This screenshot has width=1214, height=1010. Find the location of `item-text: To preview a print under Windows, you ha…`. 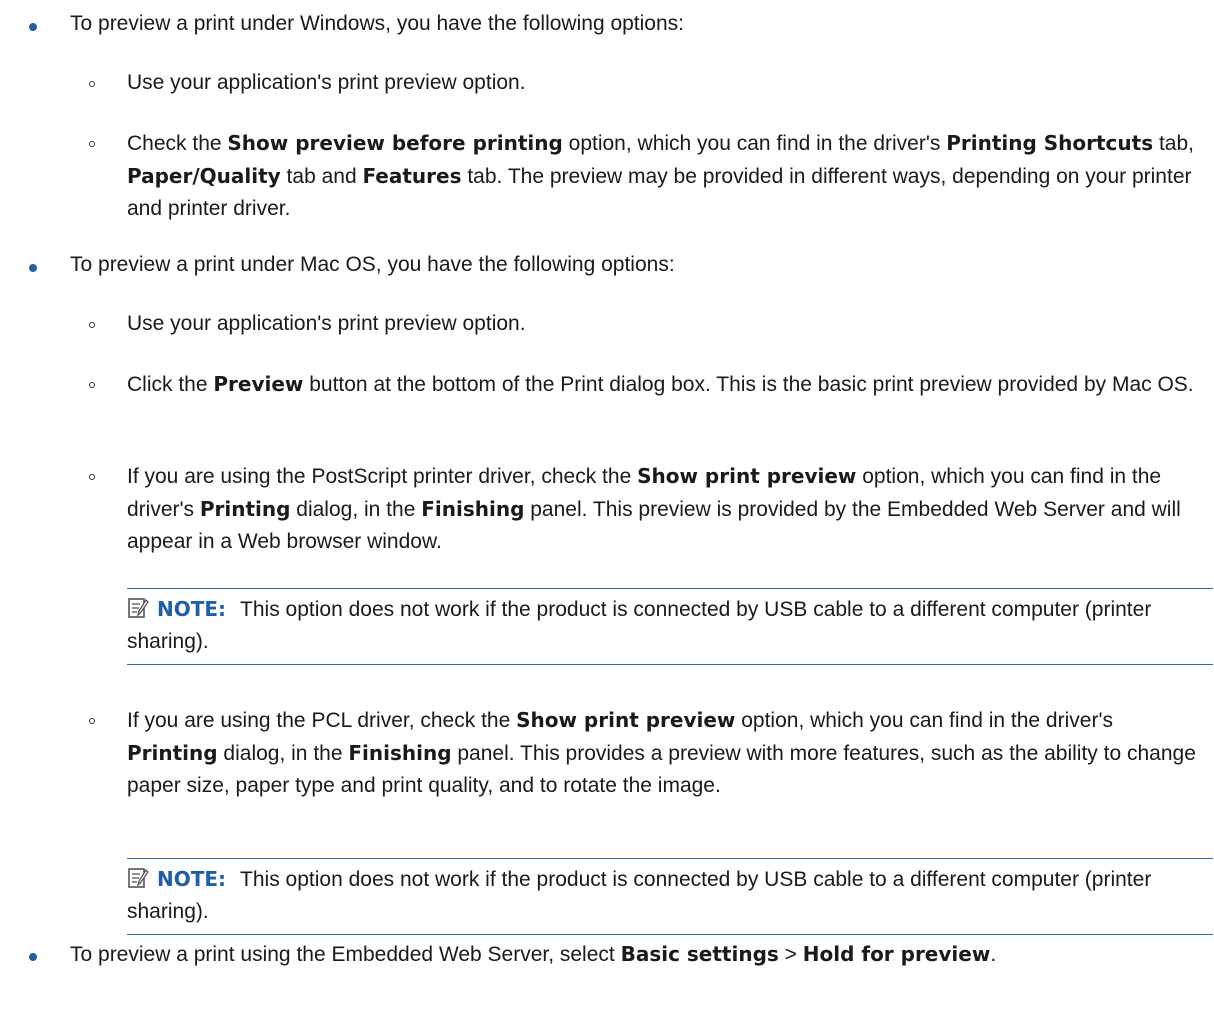

item-text: To preview a print under Windows, you ha… is located at coordinates (377, 23).